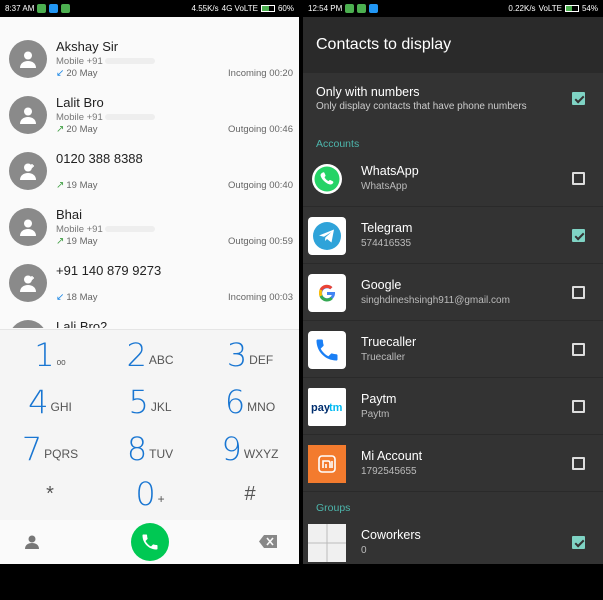 The width and height of the screenshot is (603, 600). What do you see at coordinates (44, 355) in the screenshot?
I see `key-digit: 1` at bounding box center [44, 355].